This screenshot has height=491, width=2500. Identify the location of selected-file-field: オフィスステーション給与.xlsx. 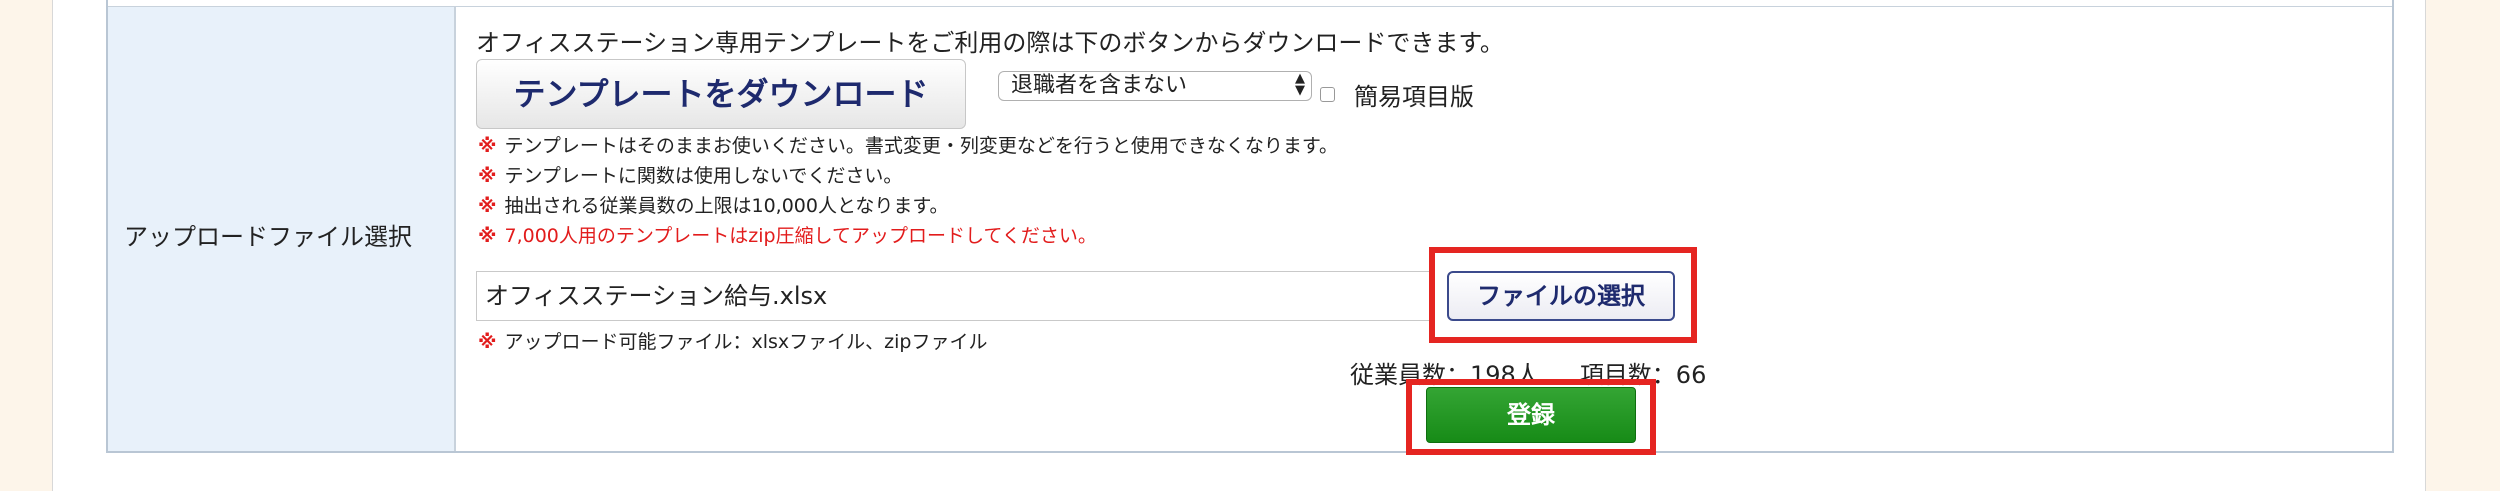
(953, 296).